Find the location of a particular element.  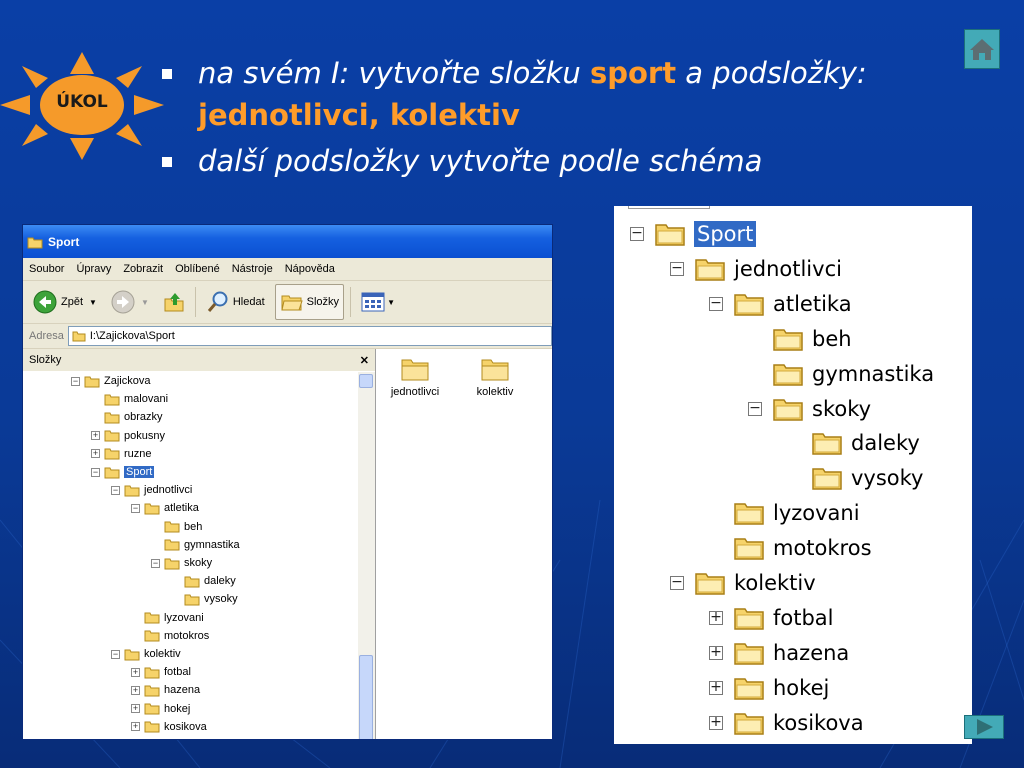

schema-item: beh is located at coordinates (800, 339).